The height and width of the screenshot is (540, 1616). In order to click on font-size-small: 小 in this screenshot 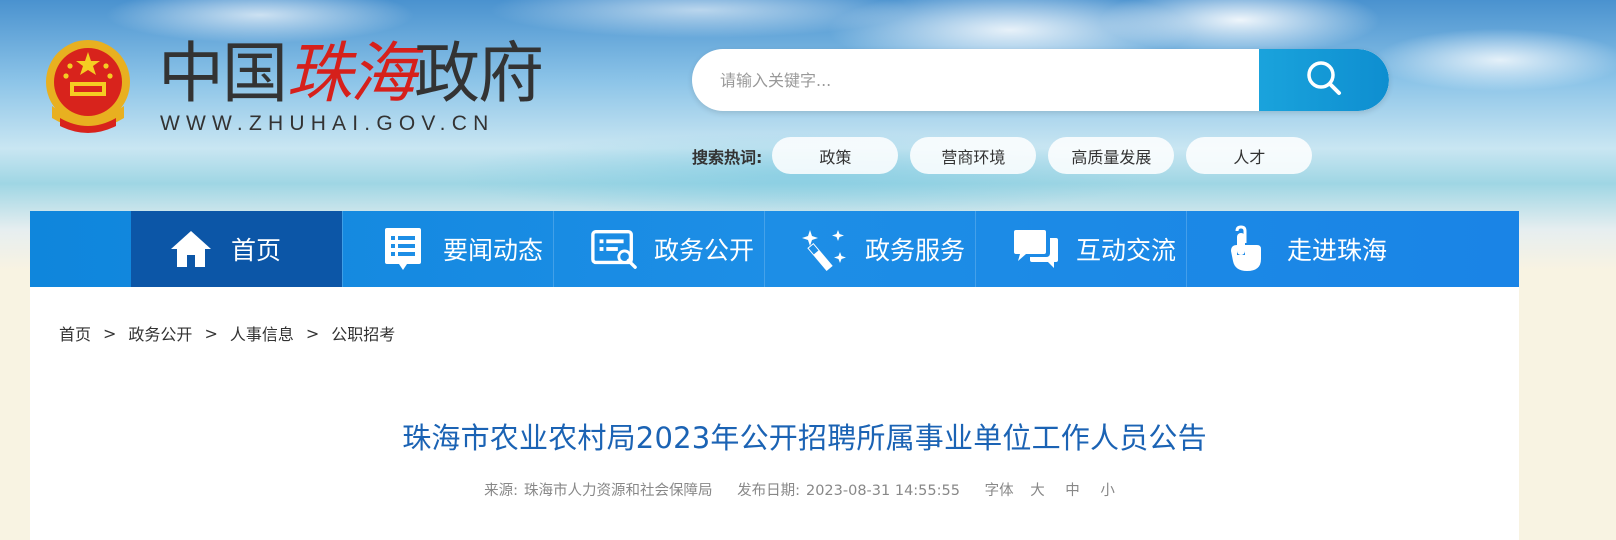, I will do `click(1107, 491)`.